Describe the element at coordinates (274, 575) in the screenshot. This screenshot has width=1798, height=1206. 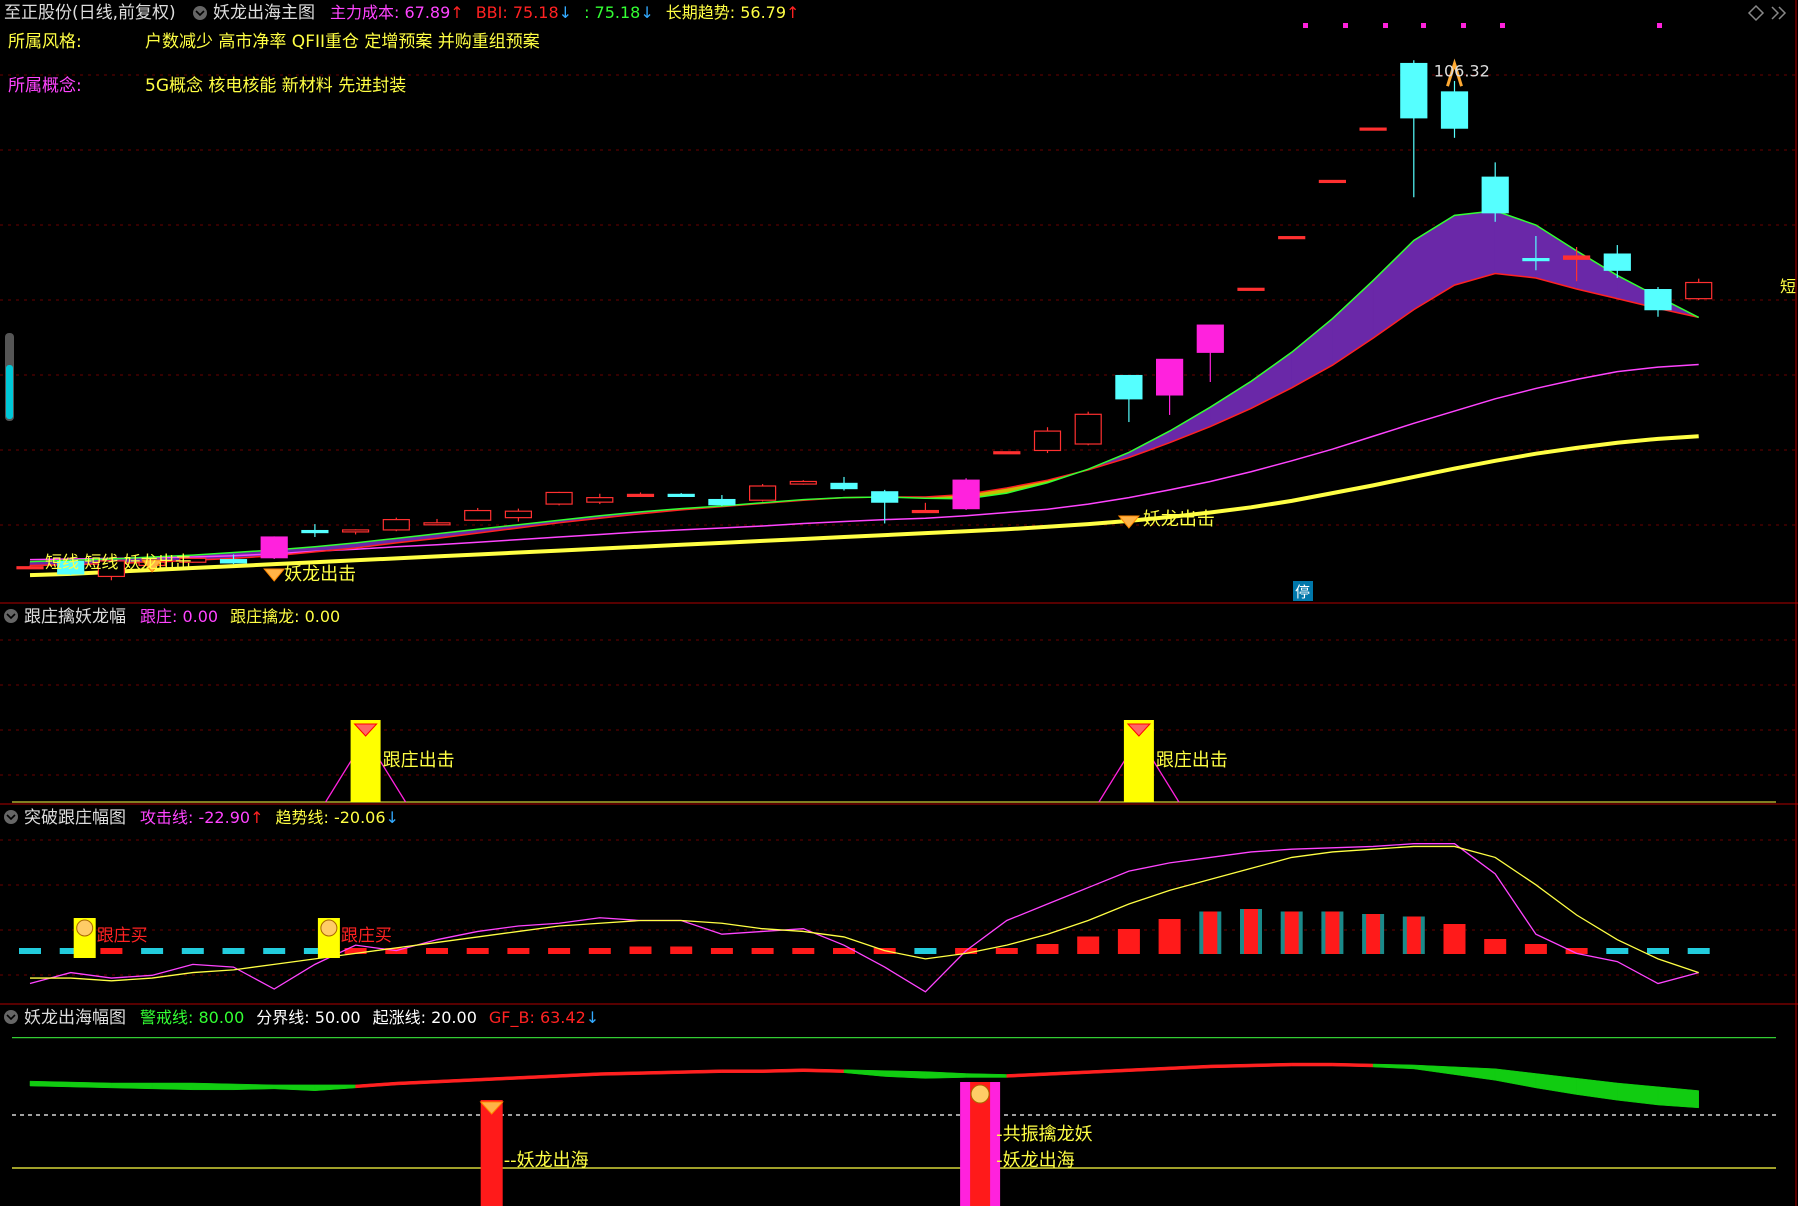
I see `gem-icon` at that location.